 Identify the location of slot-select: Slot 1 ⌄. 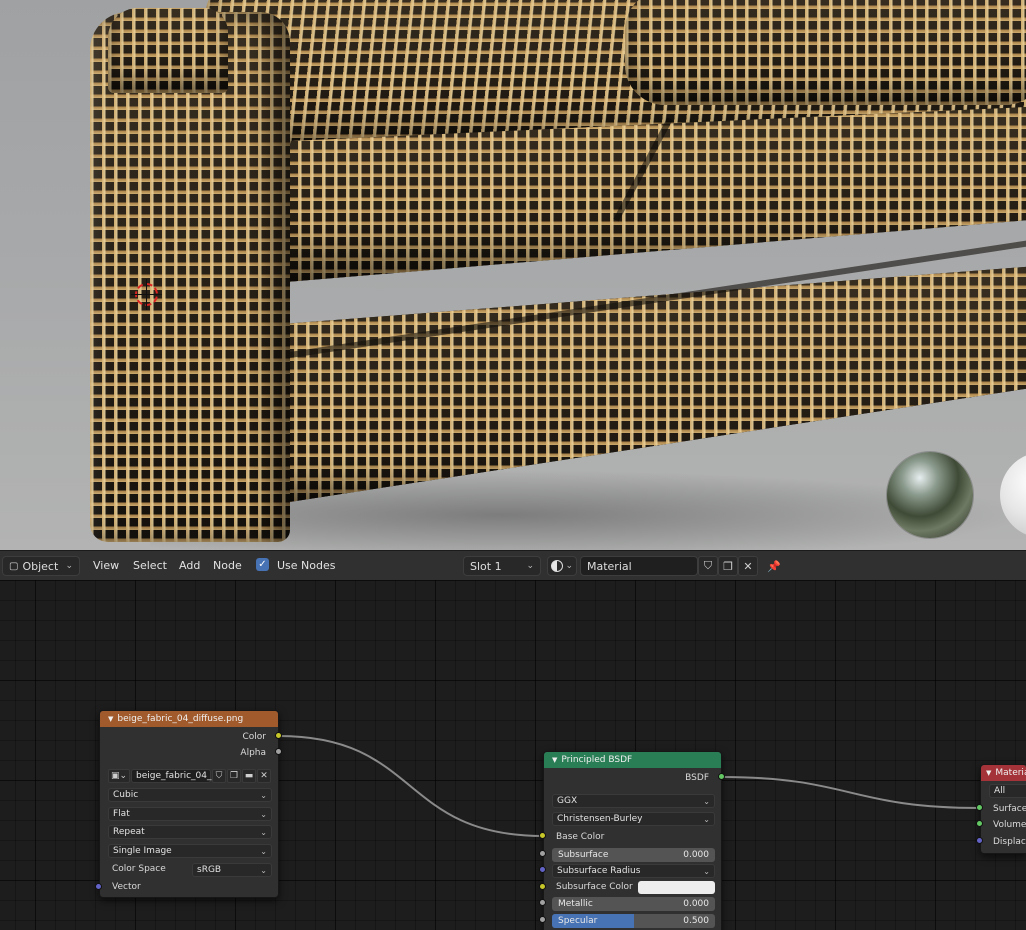
(502, 566).